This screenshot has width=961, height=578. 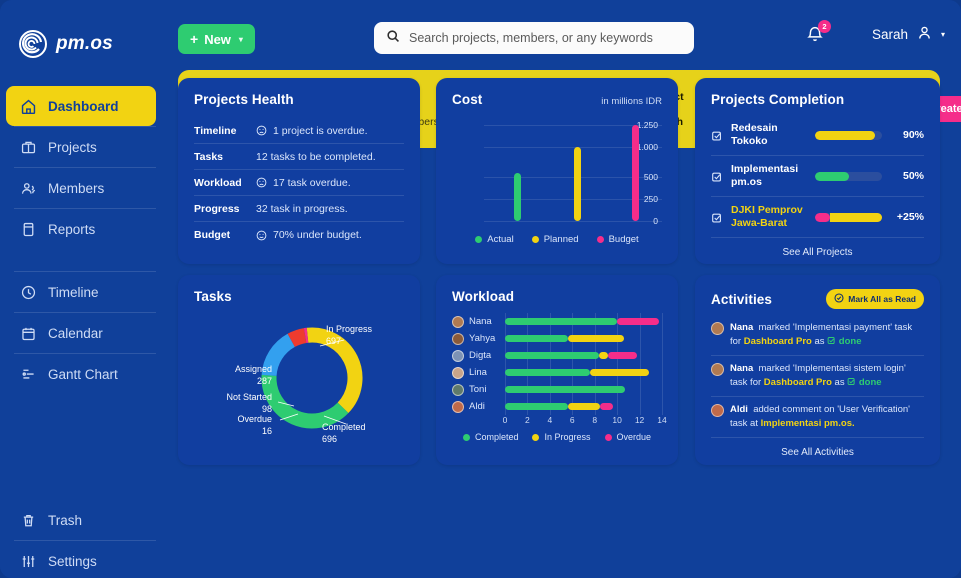 I want to click on project-completion-row: Implementasi pm.os 50%, so click(x=817, y=176).